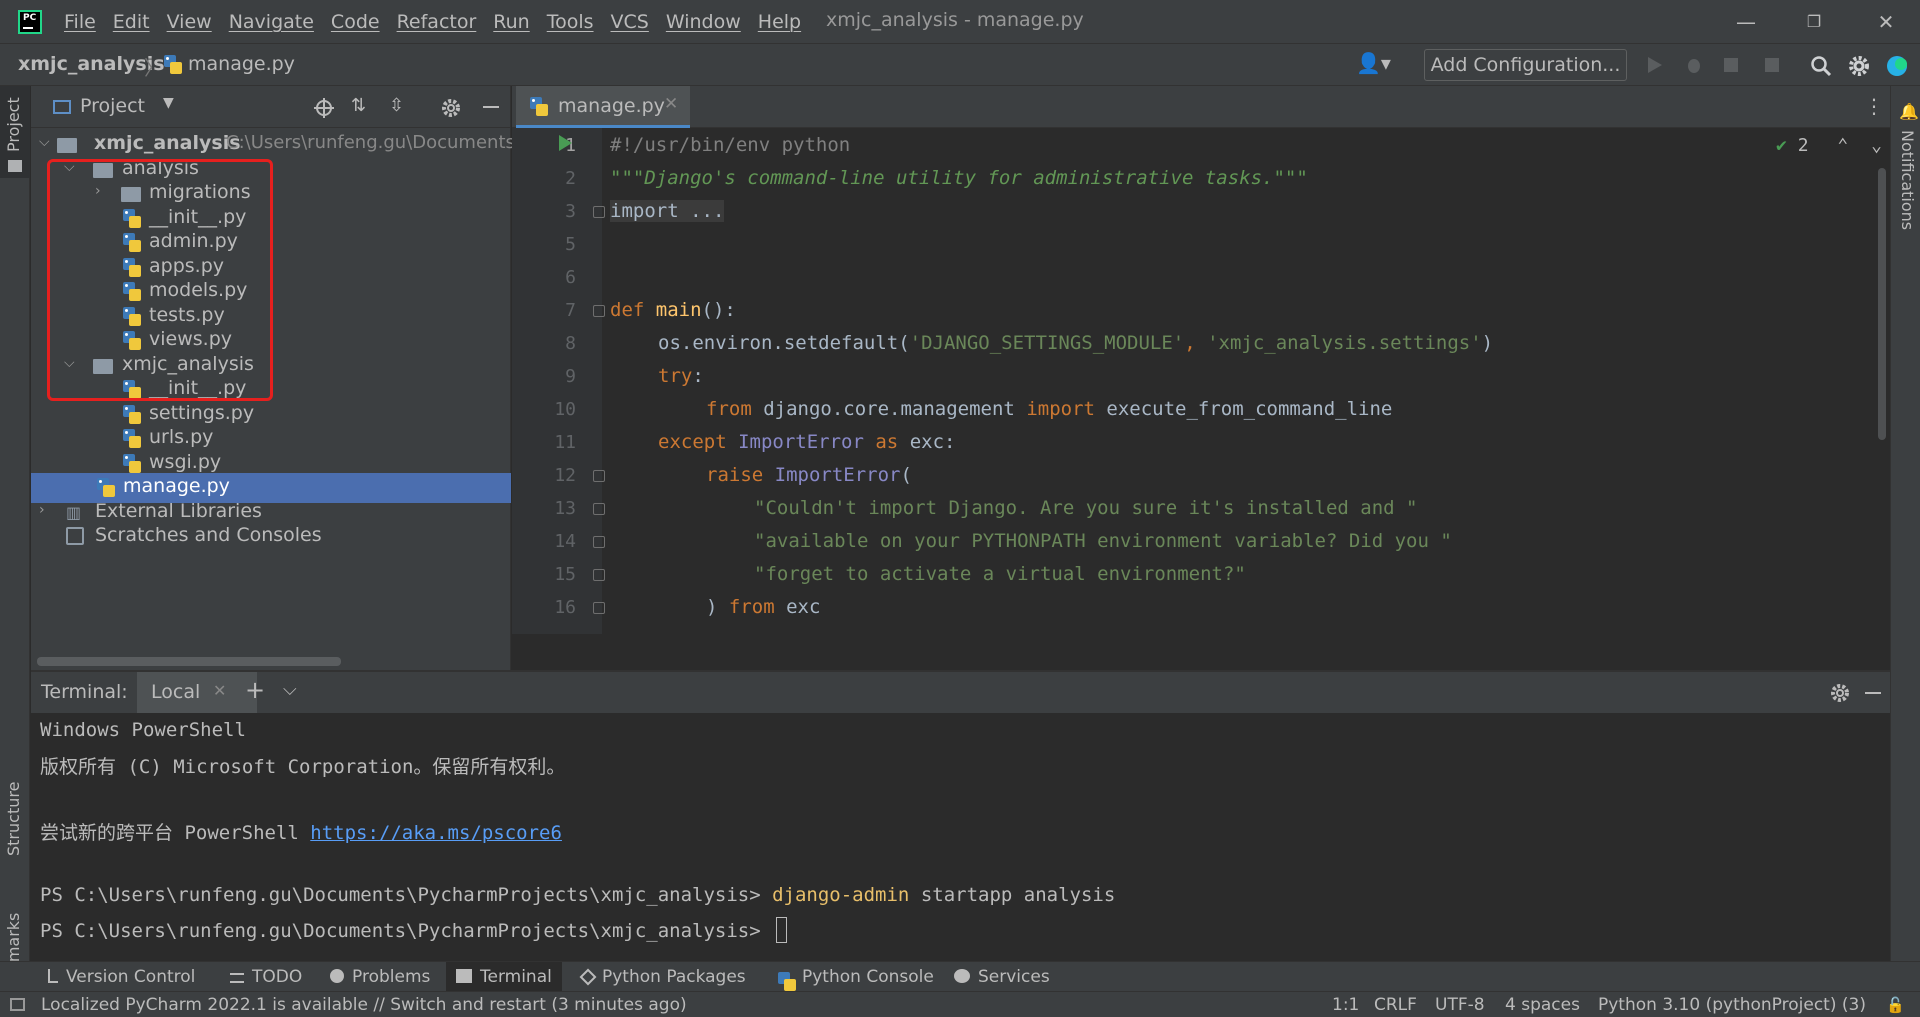  I want to click on chevron-up-icon: ⌃, so click(1842, 145).